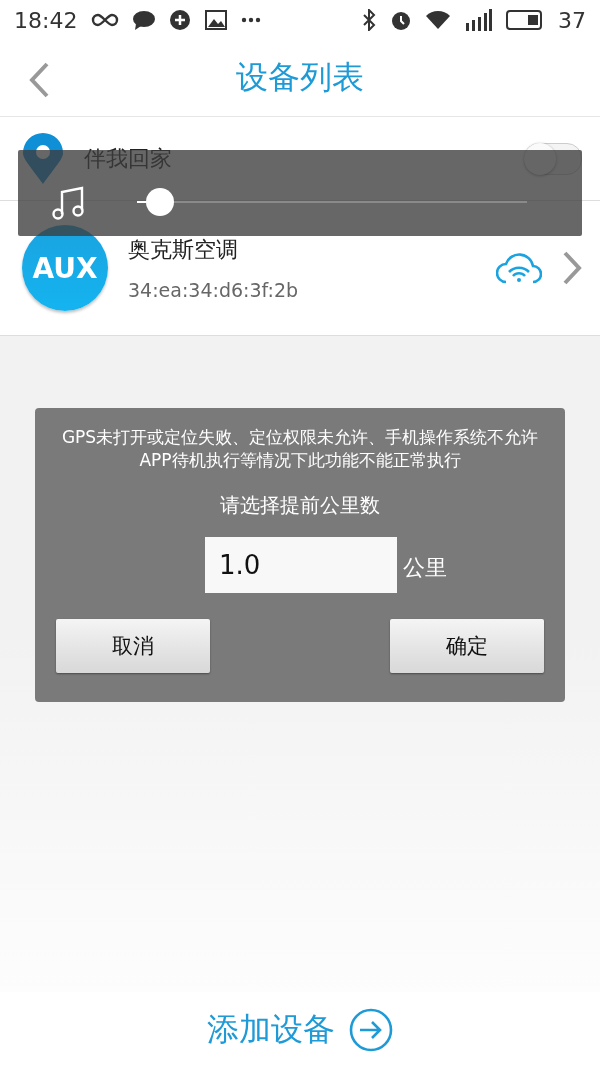  I want to click on dialog-button: 取消, so click(133, 646).